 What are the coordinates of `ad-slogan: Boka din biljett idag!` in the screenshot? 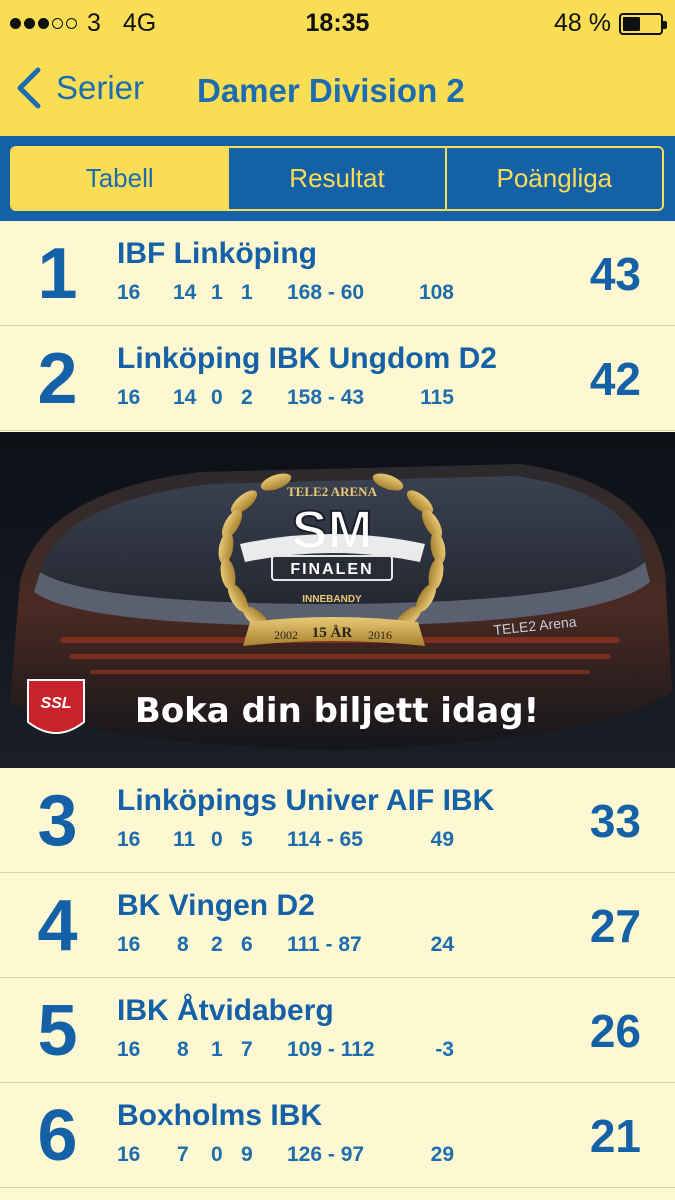 It's located at (337, 711).